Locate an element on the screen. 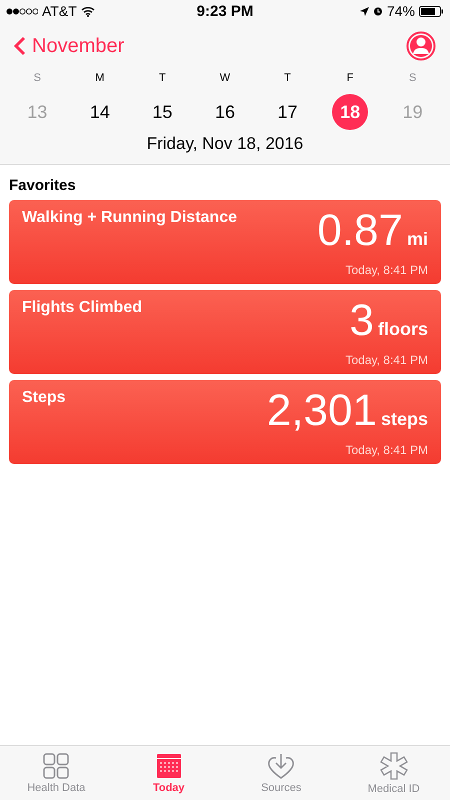 The image size is (450, 800). tab: Health Data is located at coordinates (56, 773).